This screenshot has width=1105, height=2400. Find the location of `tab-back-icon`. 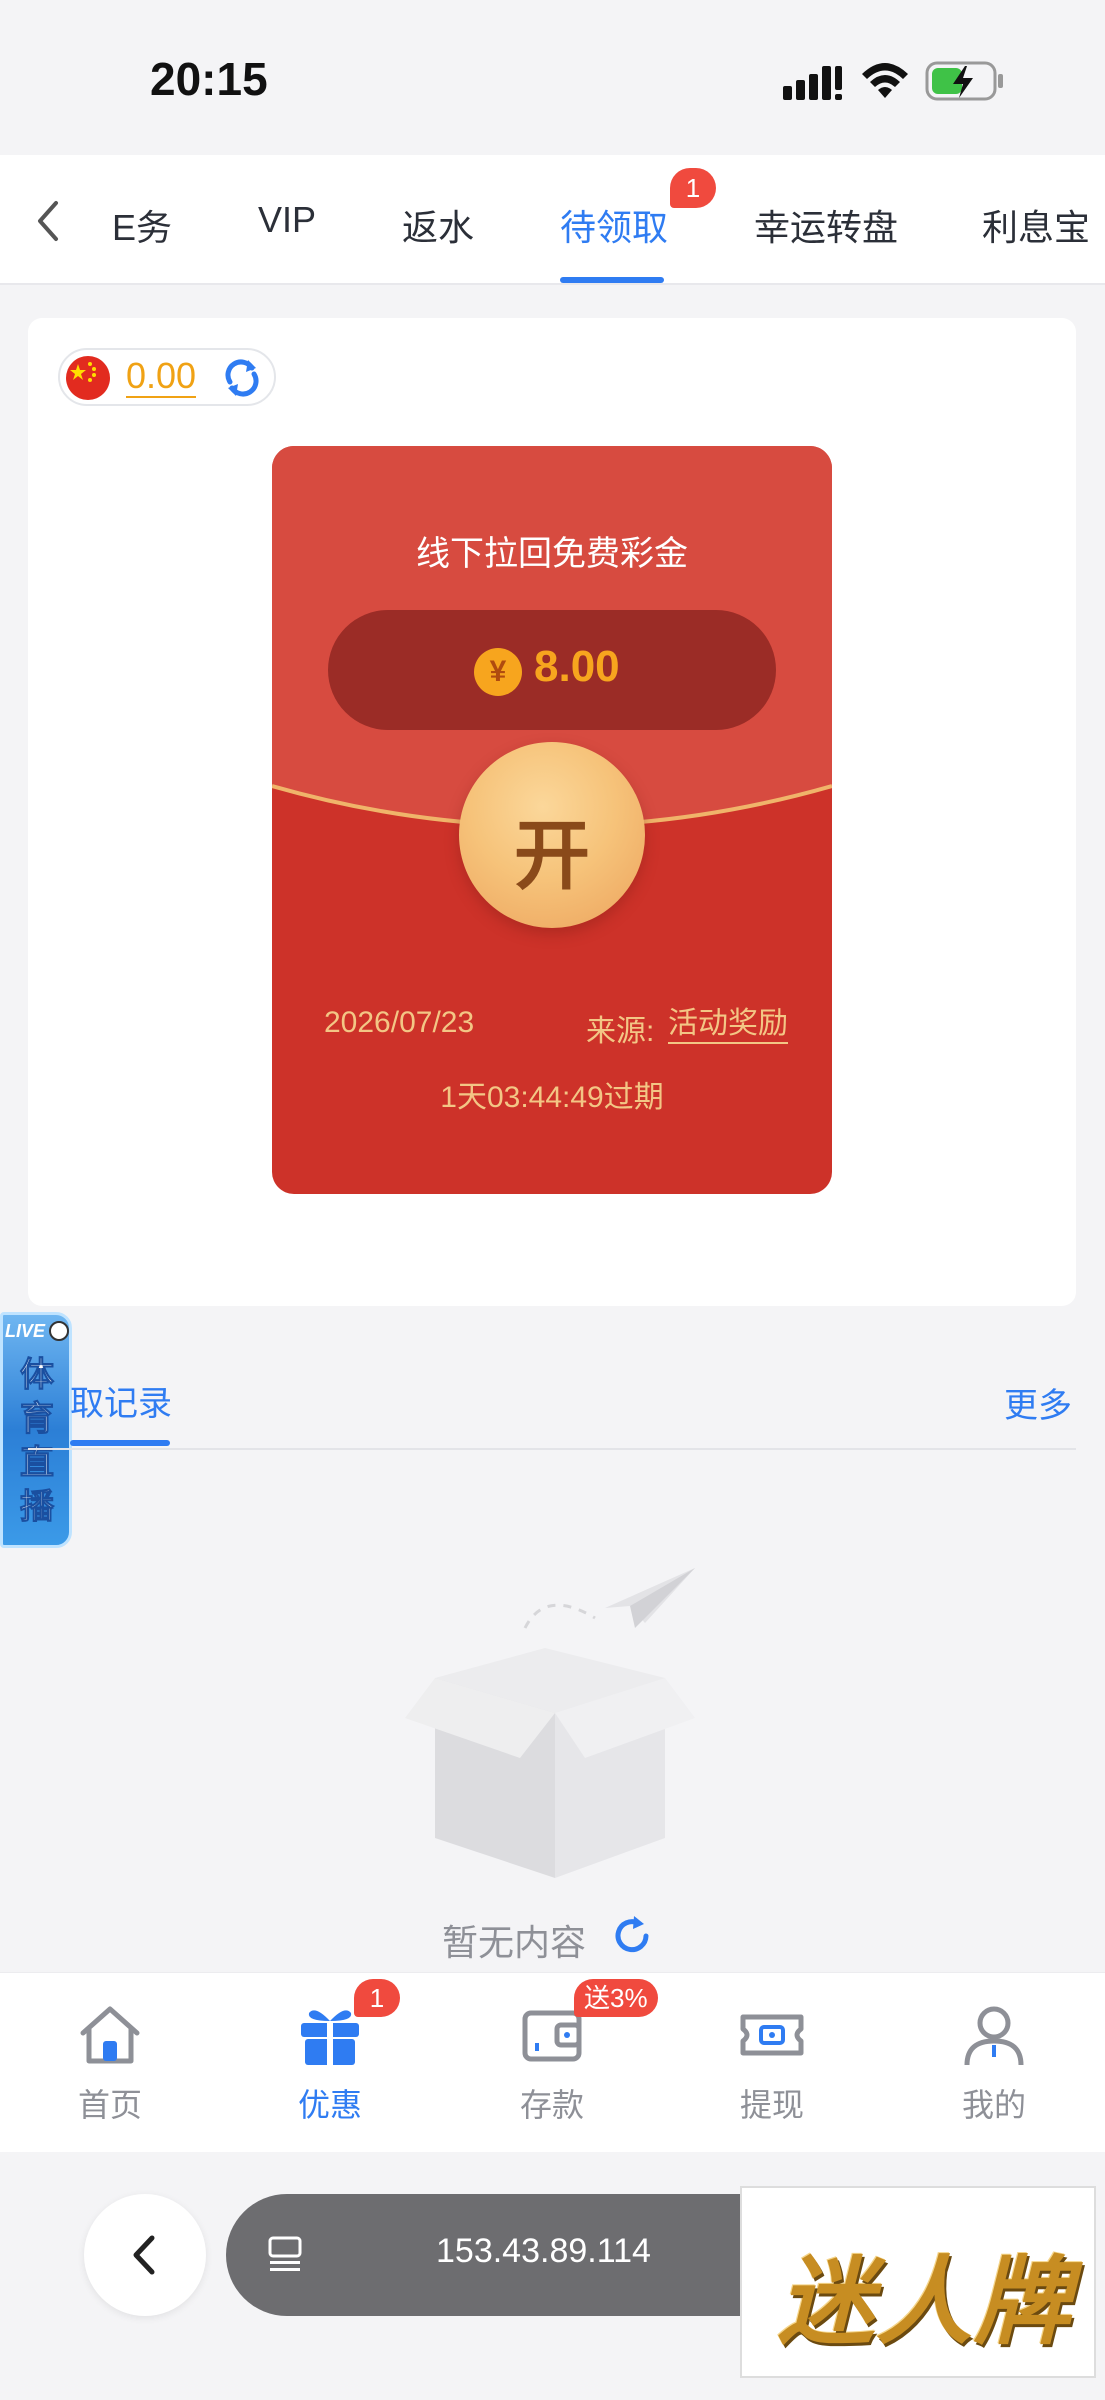

tab-back-icon is located at coordinates (47, 221).